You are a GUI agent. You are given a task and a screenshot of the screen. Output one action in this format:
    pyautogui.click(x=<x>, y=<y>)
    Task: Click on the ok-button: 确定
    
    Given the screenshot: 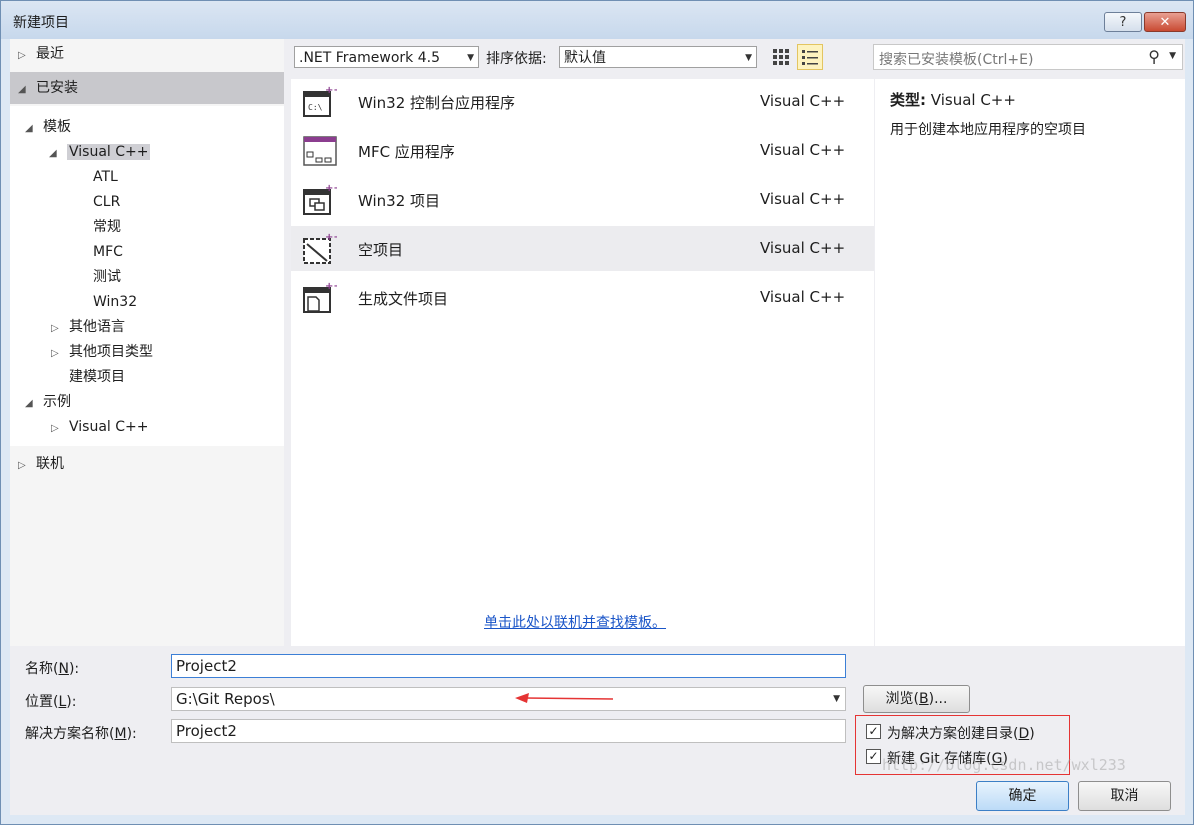 What is the action you would take?
    pyautogui.click(x=1022, y=796)
    